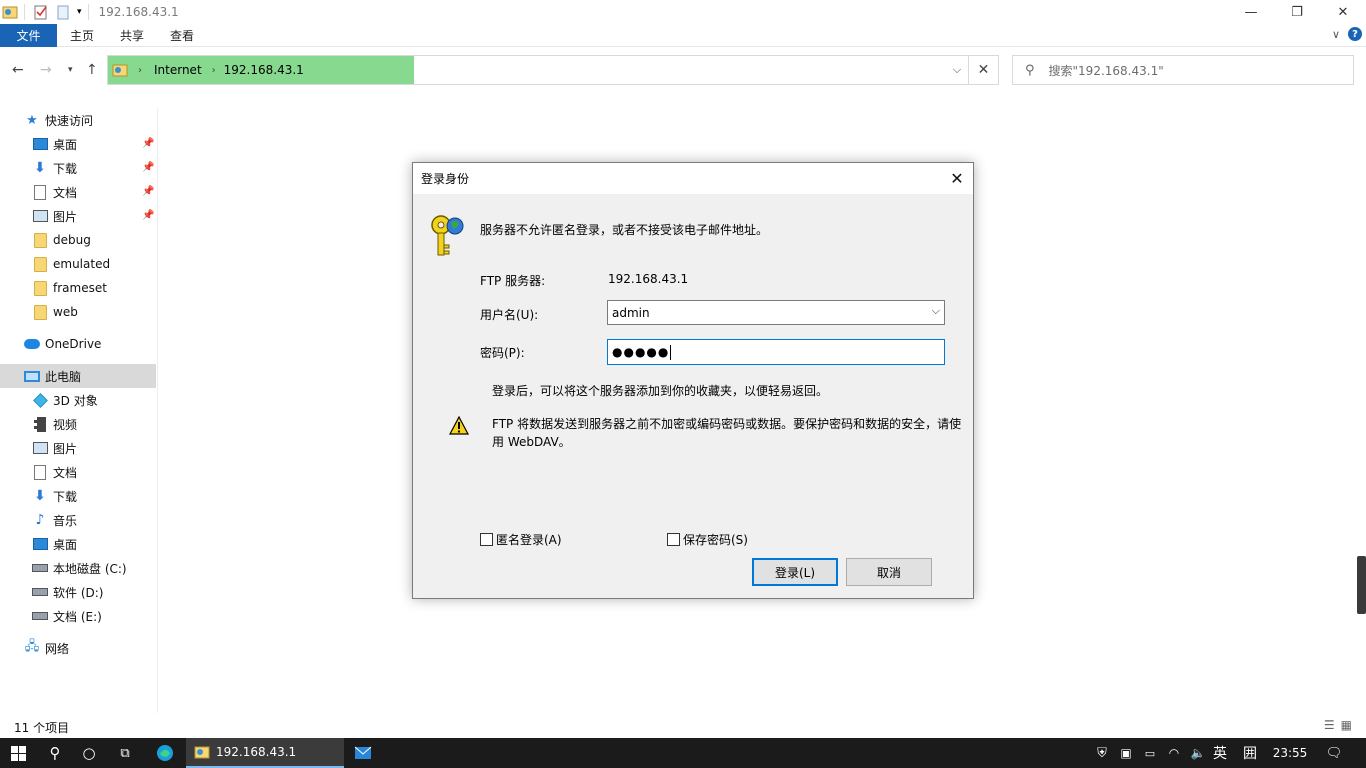 Image resolution: width=1366 pixels, height=768 pixels. What do you see at coordinates (1334, 753) in the screenshot?
I see `notifications-icon: 🗨` at bounding box center [1334, 753].